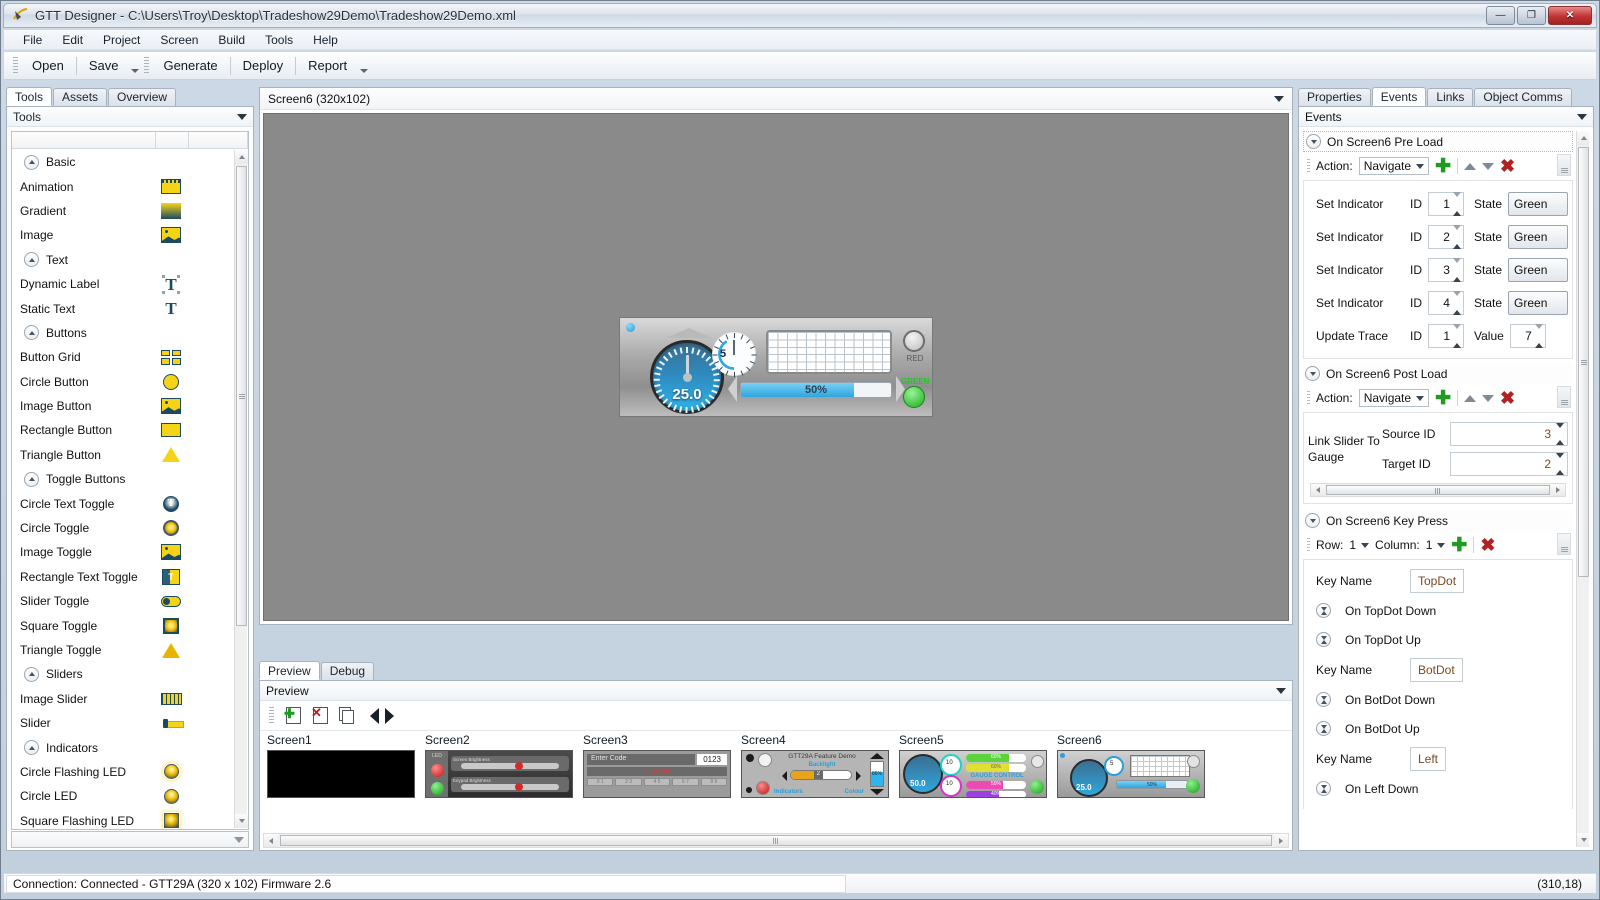 The width and height of the screenshot is (1600, 900). What do you see at coordinates (123, 406) in the screenshot?
I see `tool-item-image-button: Image Button` at bounding box center [123, 406].